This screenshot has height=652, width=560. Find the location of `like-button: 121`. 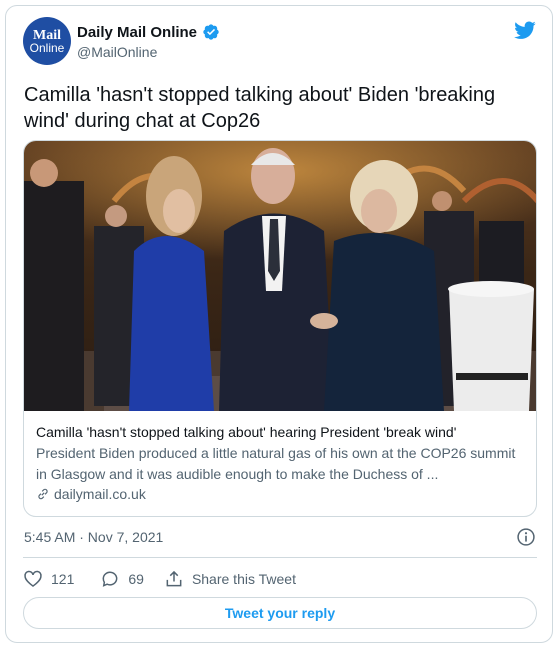

like-button: 121 is located at coordinates (48, 579).